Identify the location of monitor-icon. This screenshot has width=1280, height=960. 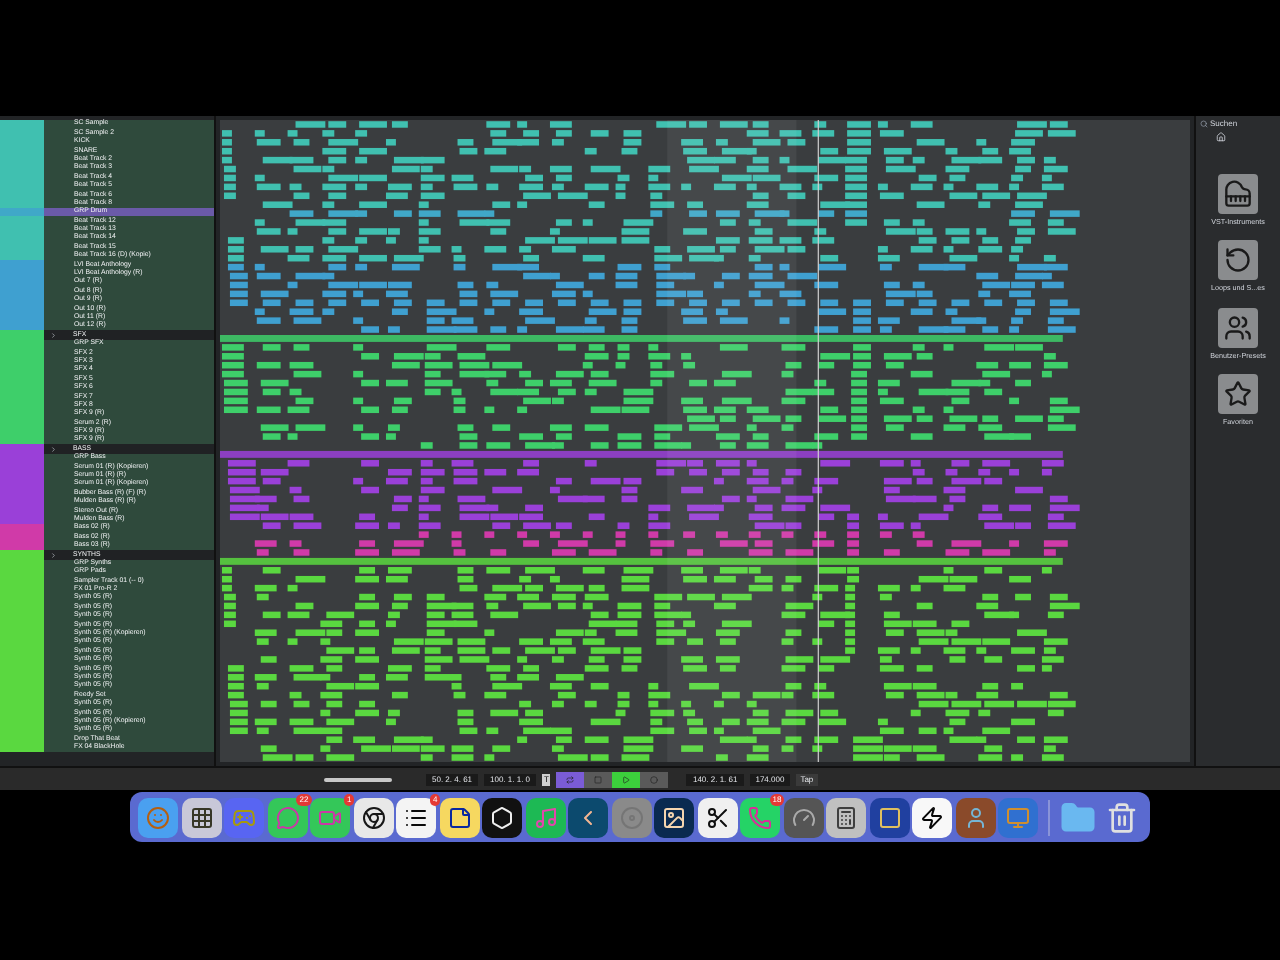
(1018, 817).